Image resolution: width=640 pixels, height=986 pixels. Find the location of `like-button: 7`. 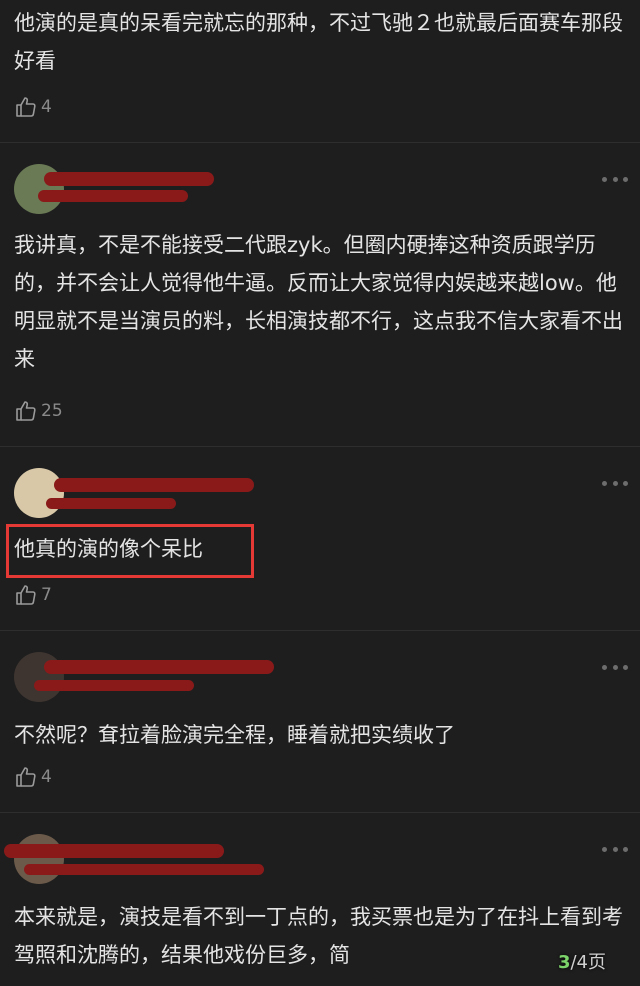

like-button: 7 is located at coordinates (33, 595).